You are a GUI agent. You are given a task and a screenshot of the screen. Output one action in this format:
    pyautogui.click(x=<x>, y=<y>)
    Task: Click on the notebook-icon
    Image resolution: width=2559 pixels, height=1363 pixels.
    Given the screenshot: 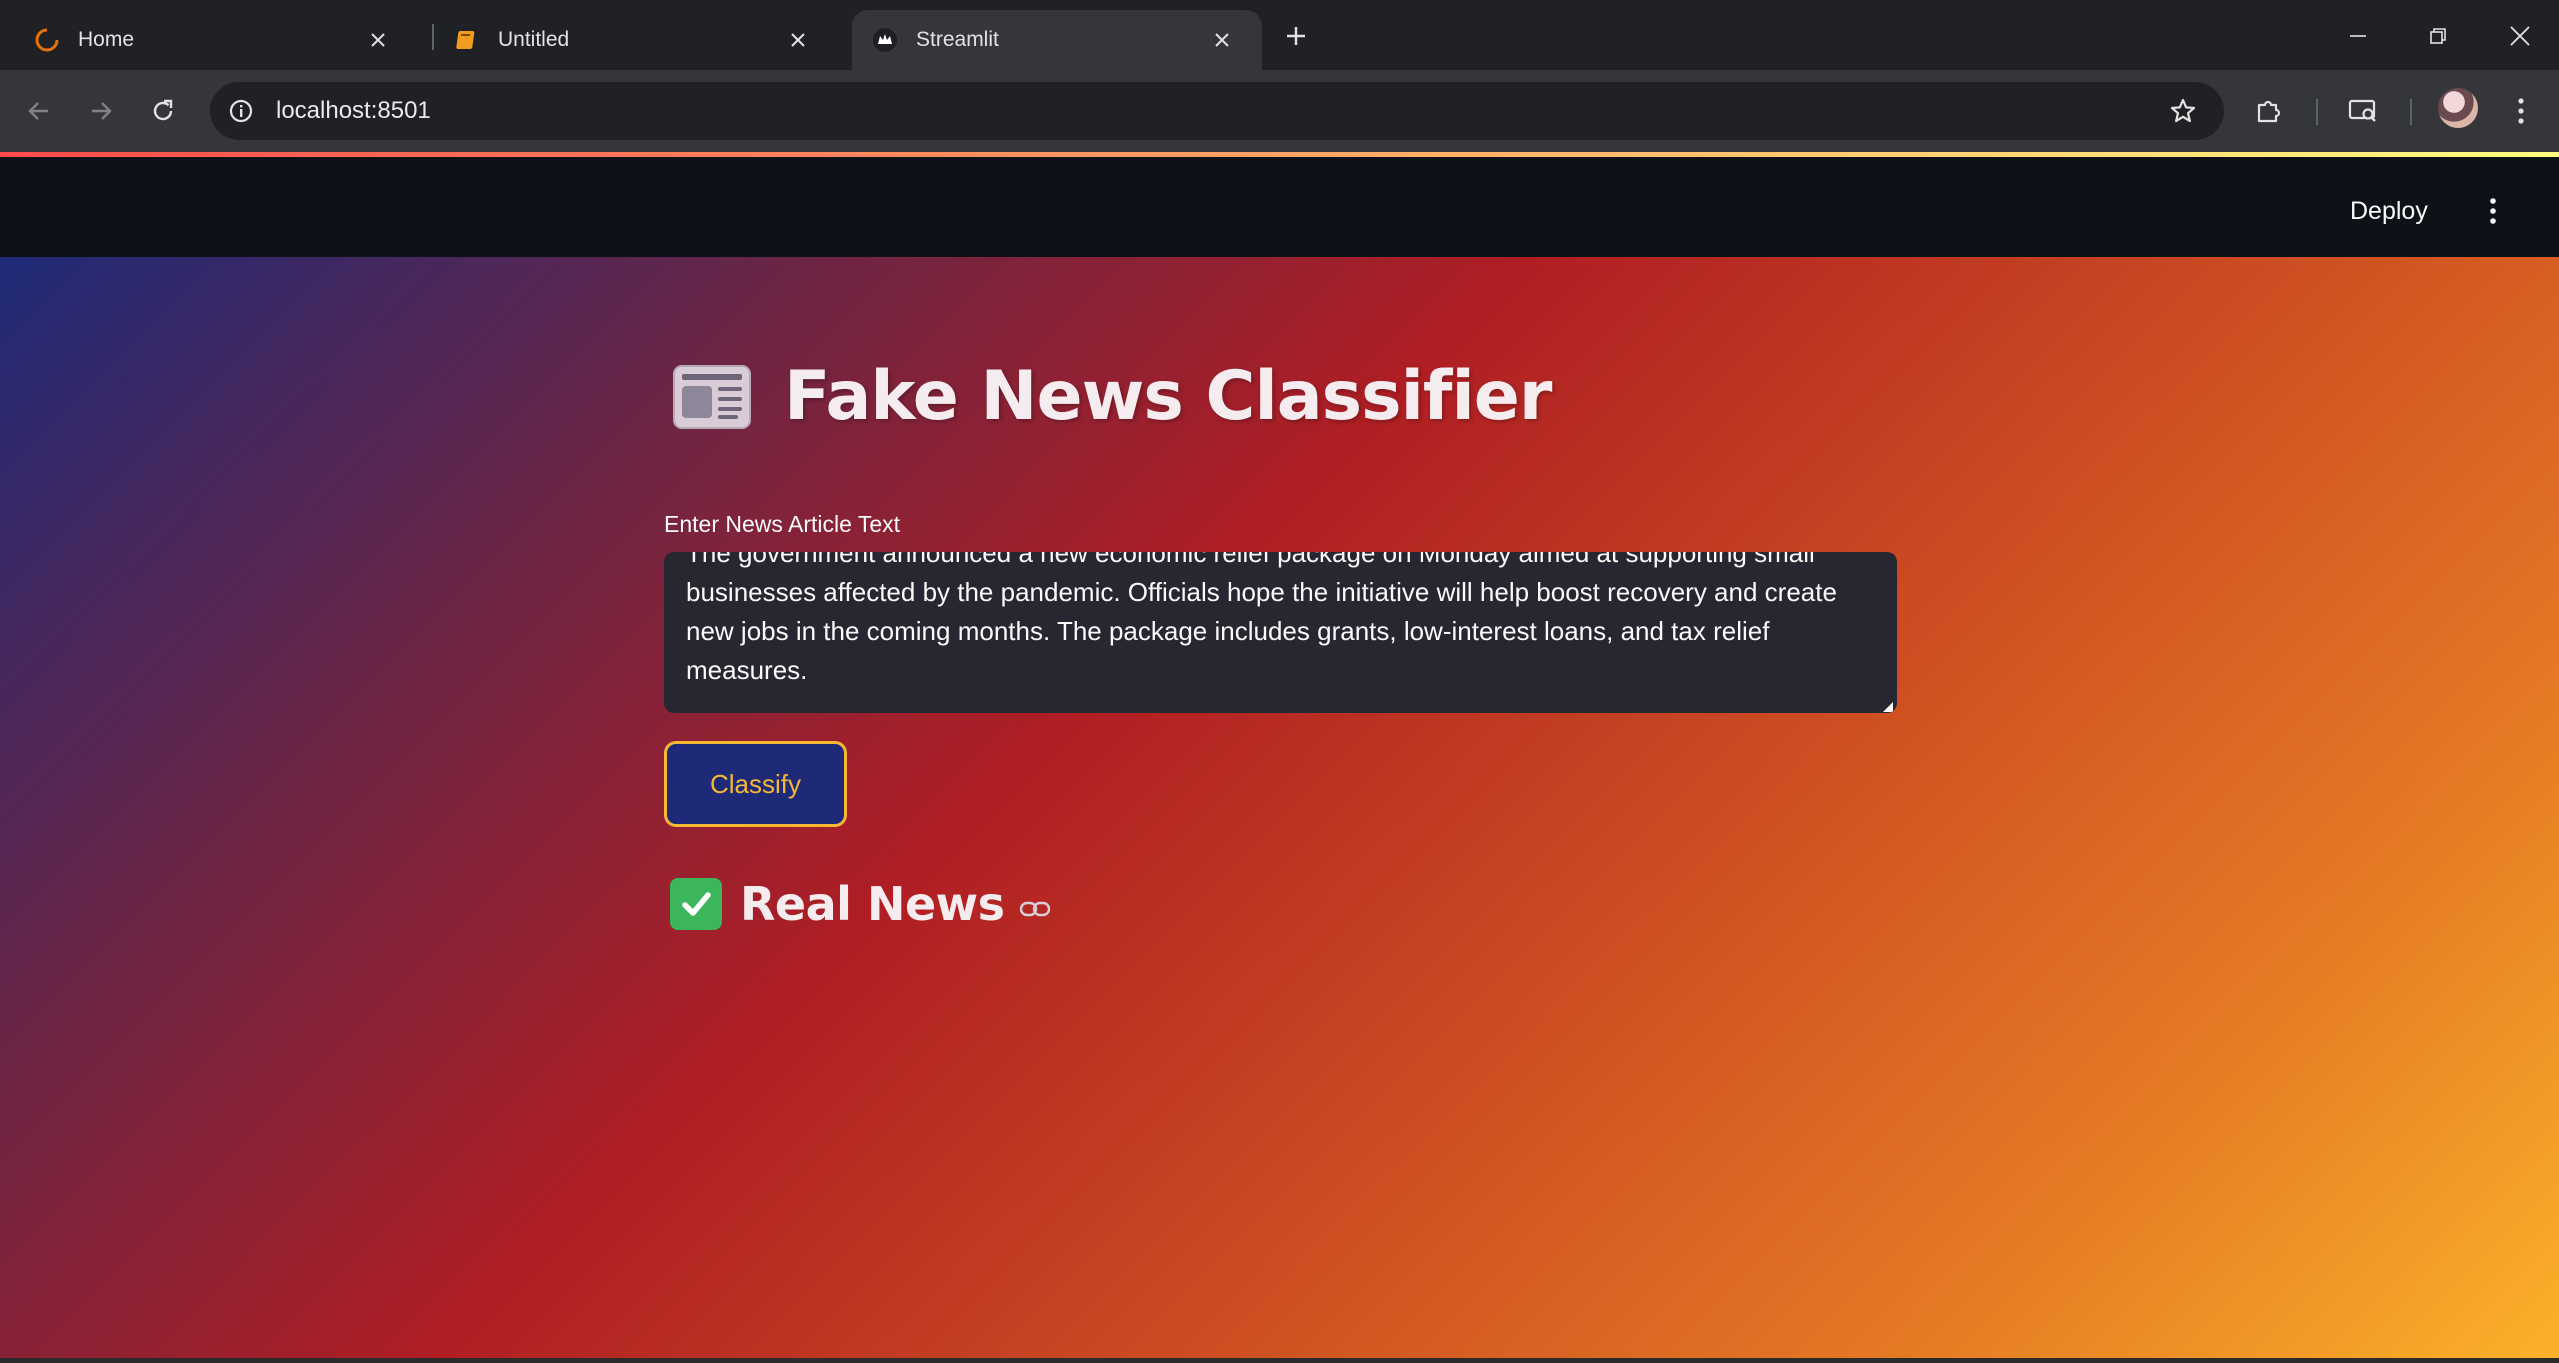 What is the action you would take?
    pyautogui.click(x=467, y=40)
    